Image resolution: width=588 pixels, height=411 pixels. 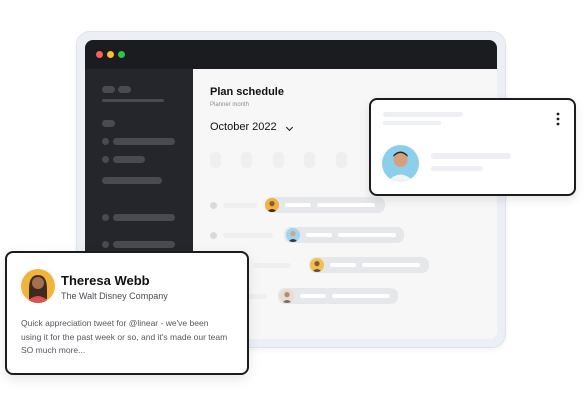 I want to click on page-subtitle: Planner month, so click(x=230, y=105).